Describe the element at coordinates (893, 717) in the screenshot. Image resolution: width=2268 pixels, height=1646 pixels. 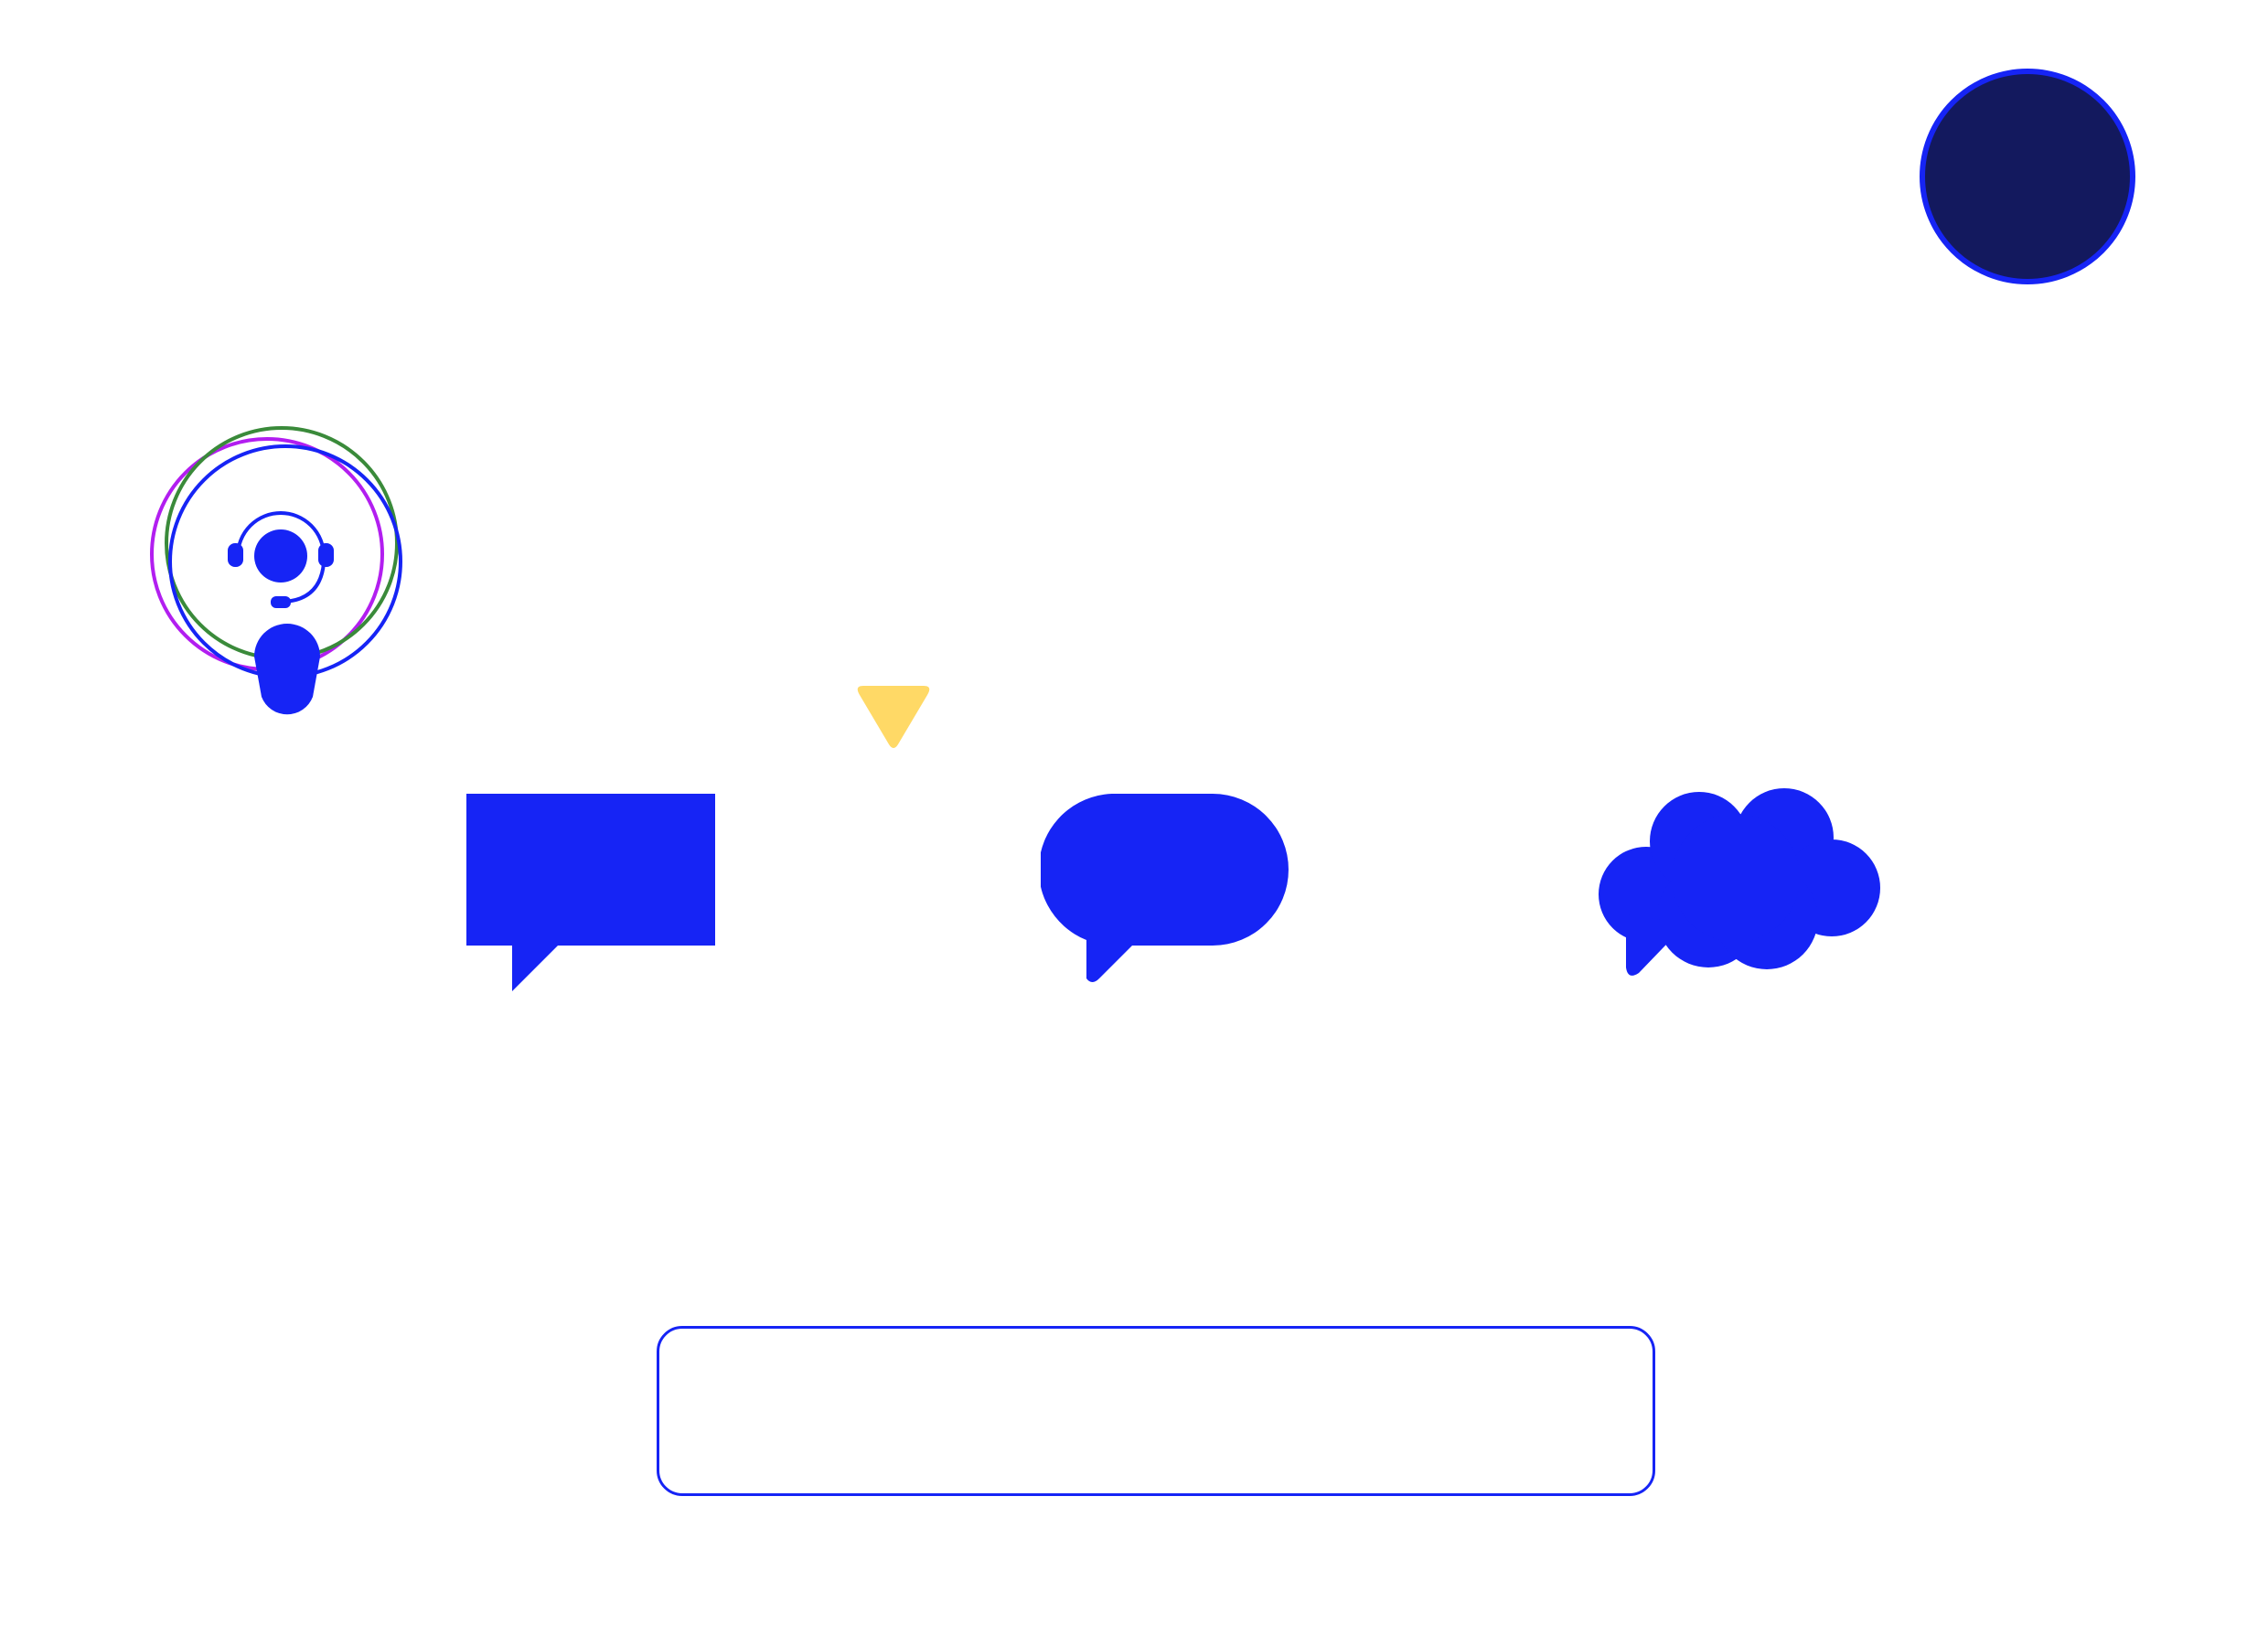
I see `triangle-down-icon` at that location.